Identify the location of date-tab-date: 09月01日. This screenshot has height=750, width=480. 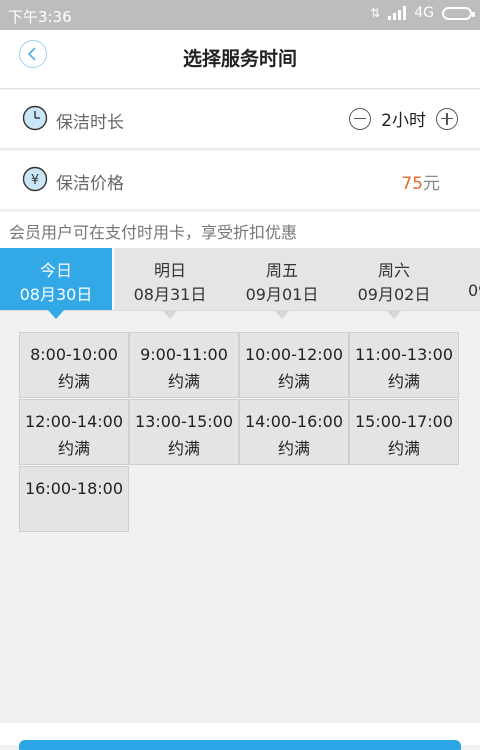
(282, 294).